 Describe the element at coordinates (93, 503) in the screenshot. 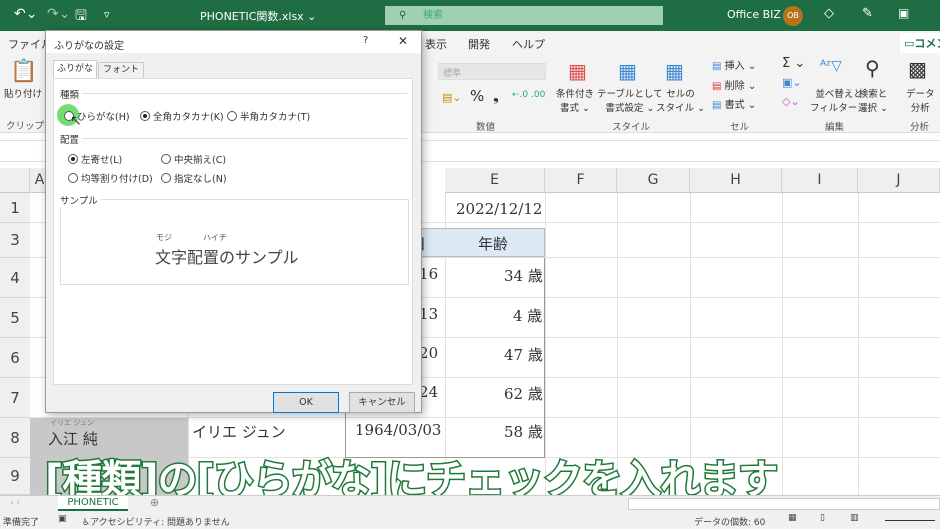

I see `sheet-tab-phonetic: PHONETIC` at that location.